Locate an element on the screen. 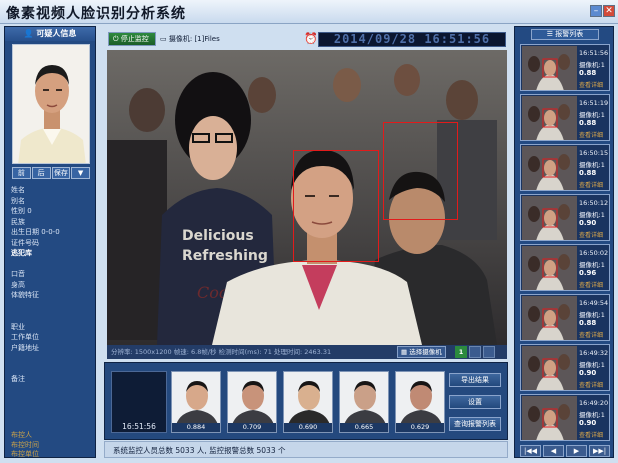  capture-thumbnail: 0.665 is located at coordinates (364, 402).